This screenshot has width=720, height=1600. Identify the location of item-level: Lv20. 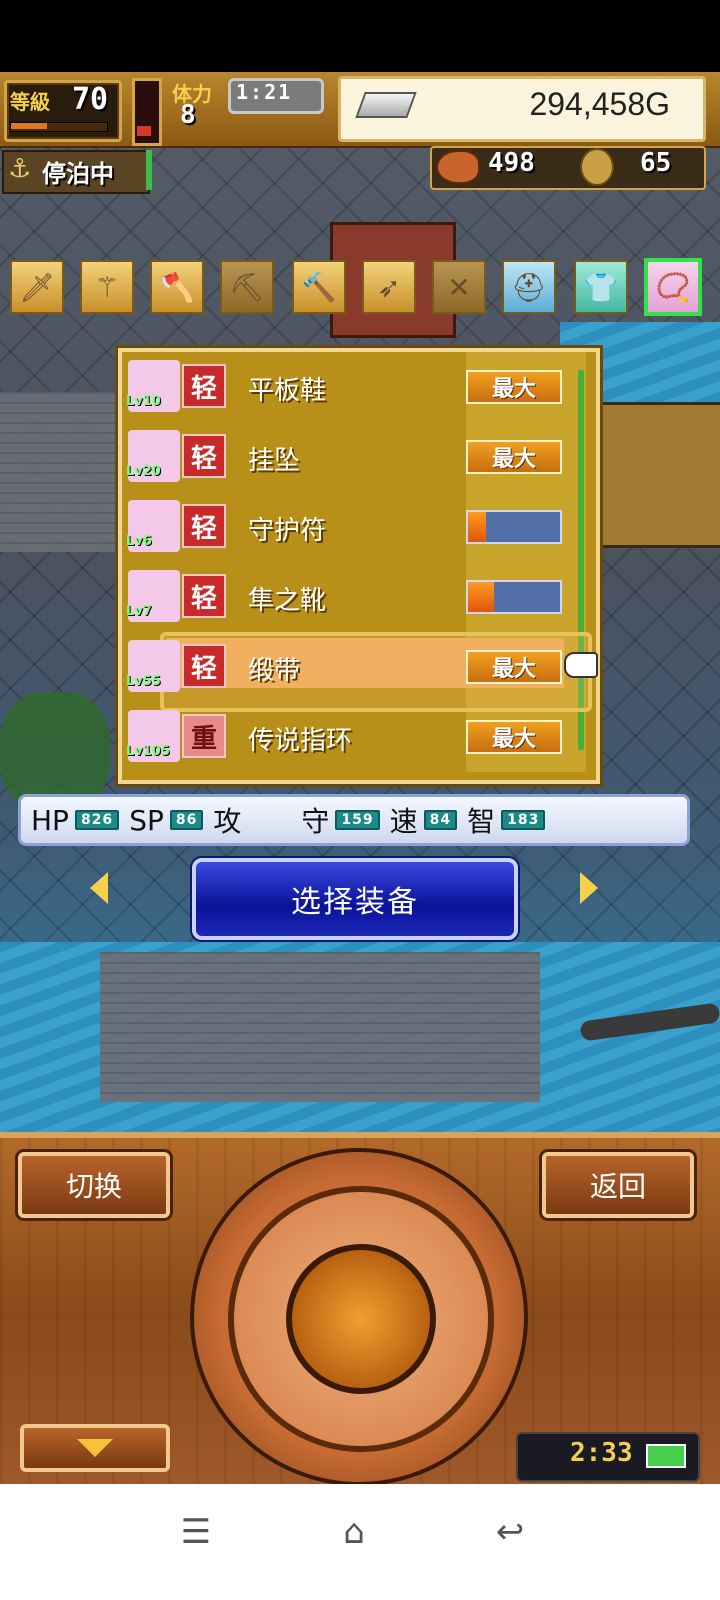
(143, 471).